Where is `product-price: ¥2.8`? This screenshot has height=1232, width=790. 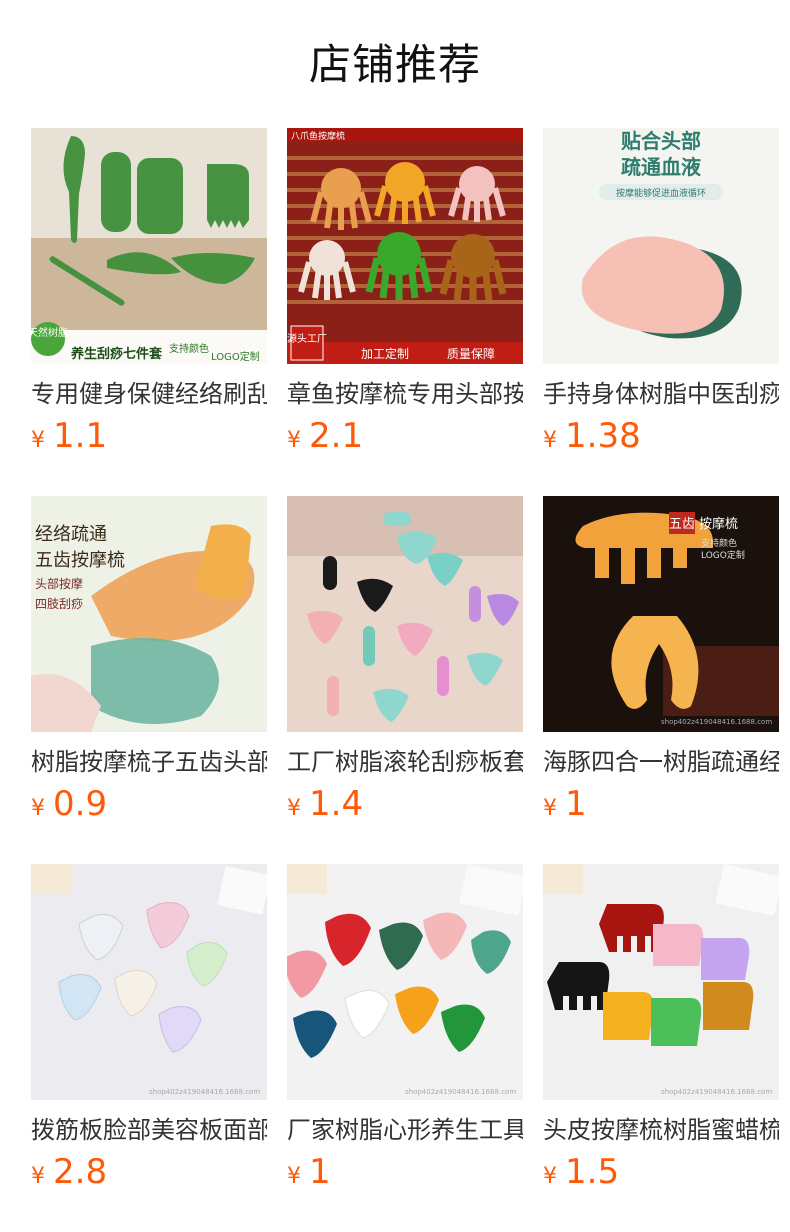 product-price: ¥2.8 is located at coordinates (69, 1172).